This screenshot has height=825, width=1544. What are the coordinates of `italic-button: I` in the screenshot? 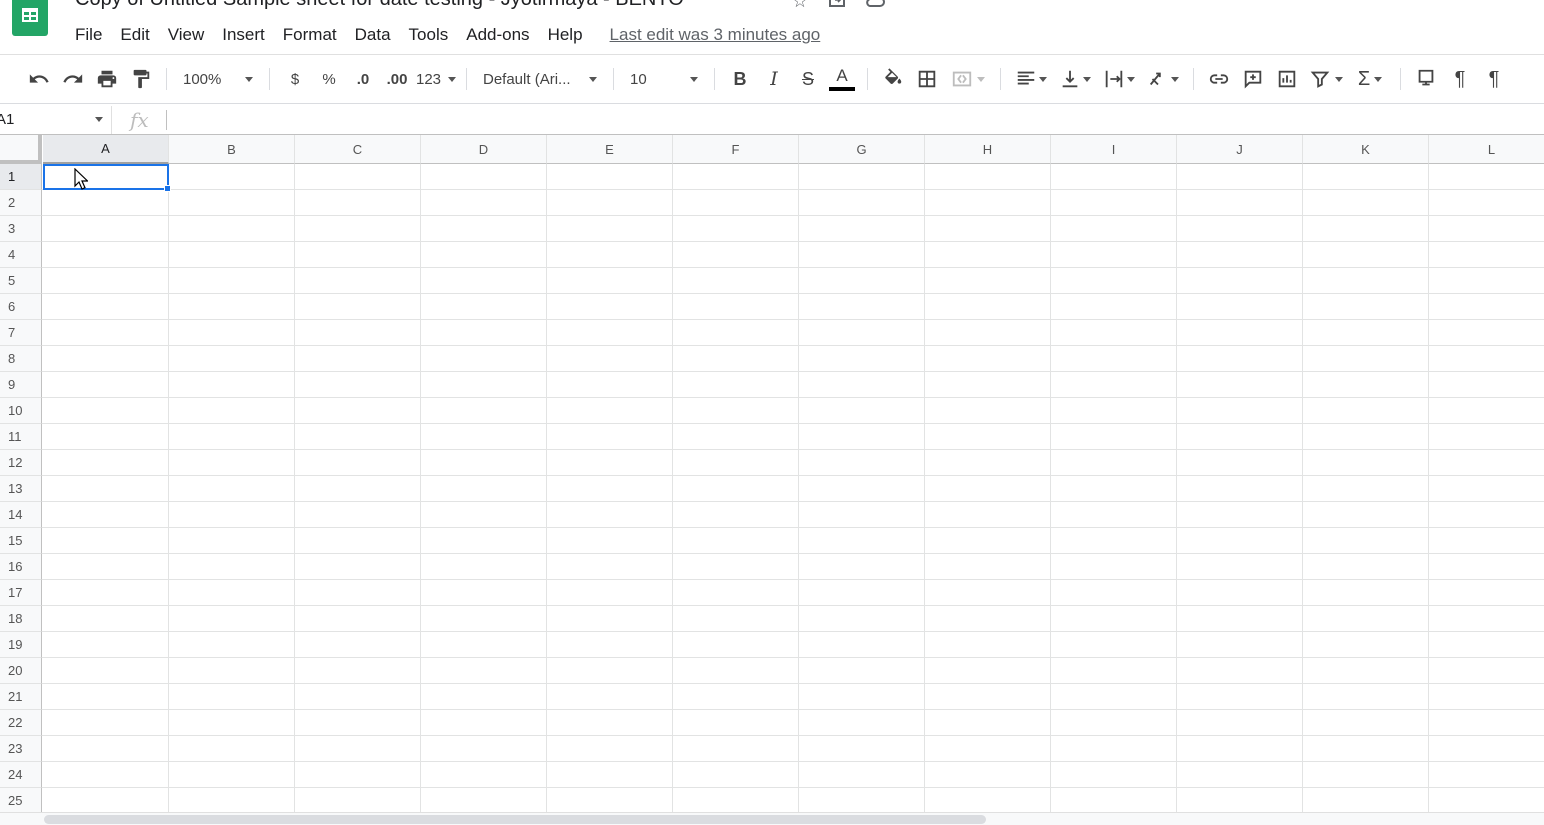 It's located at (774, 79).